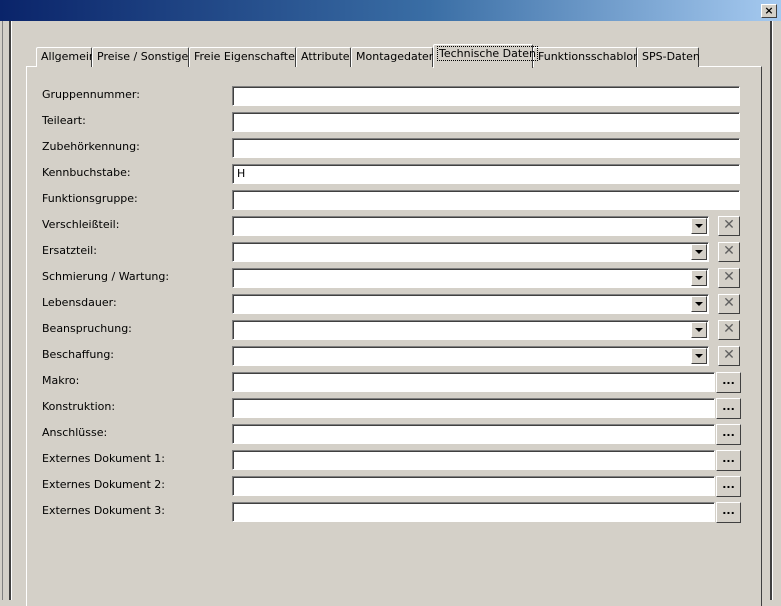  I want to click on anschluesse-field, so click(473, 434).